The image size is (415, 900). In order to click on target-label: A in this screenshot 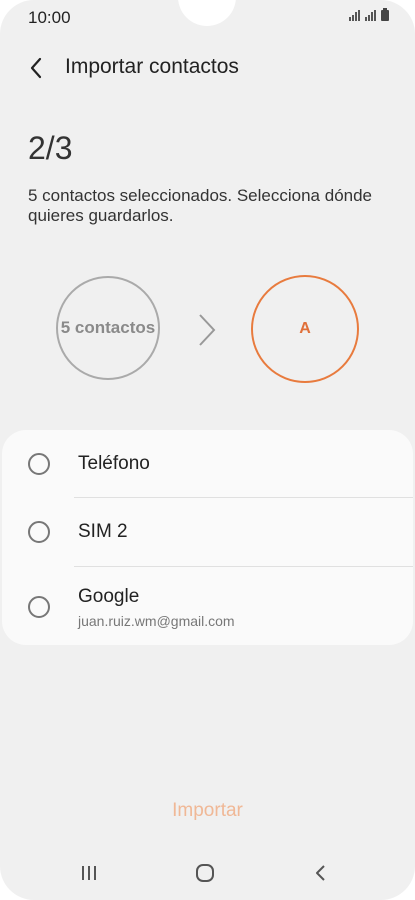, I will do `click(305, 328)`.